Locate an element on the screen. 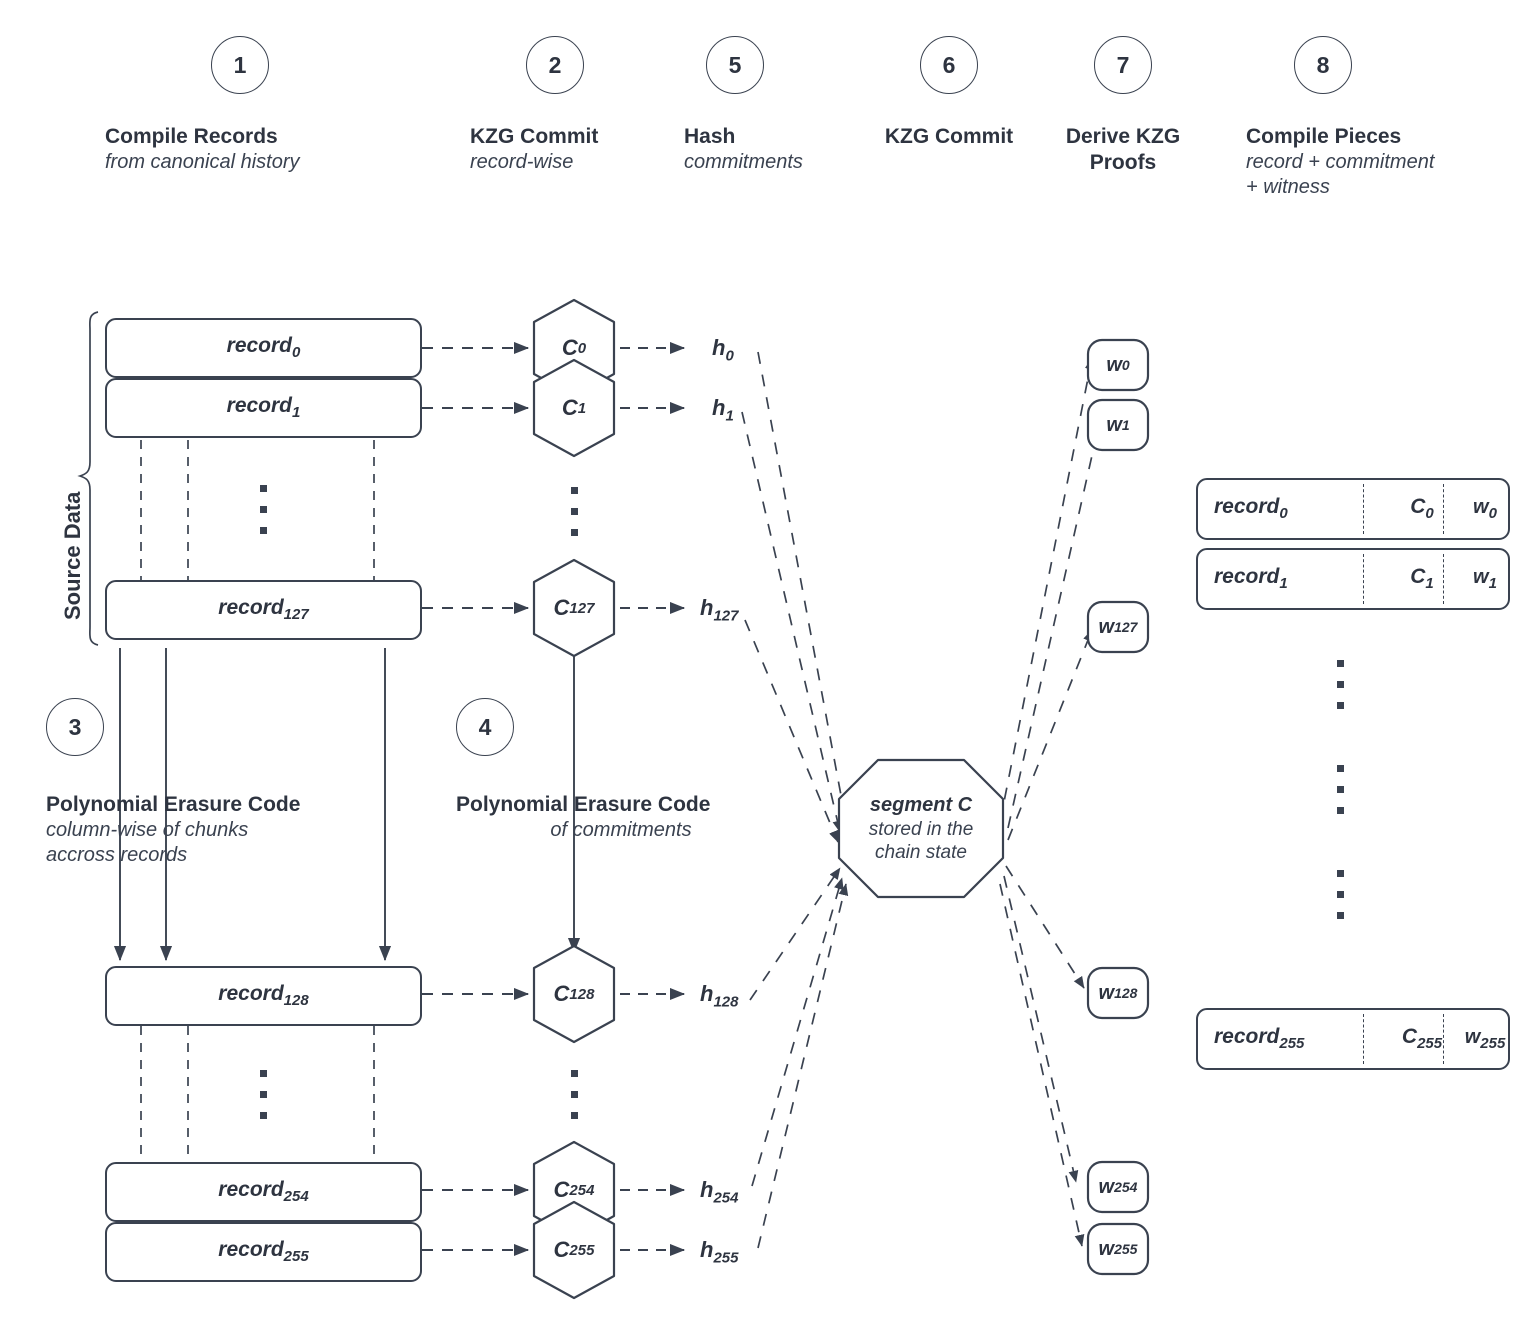  record-box-127: record127 is located at coordinates (263, 610).